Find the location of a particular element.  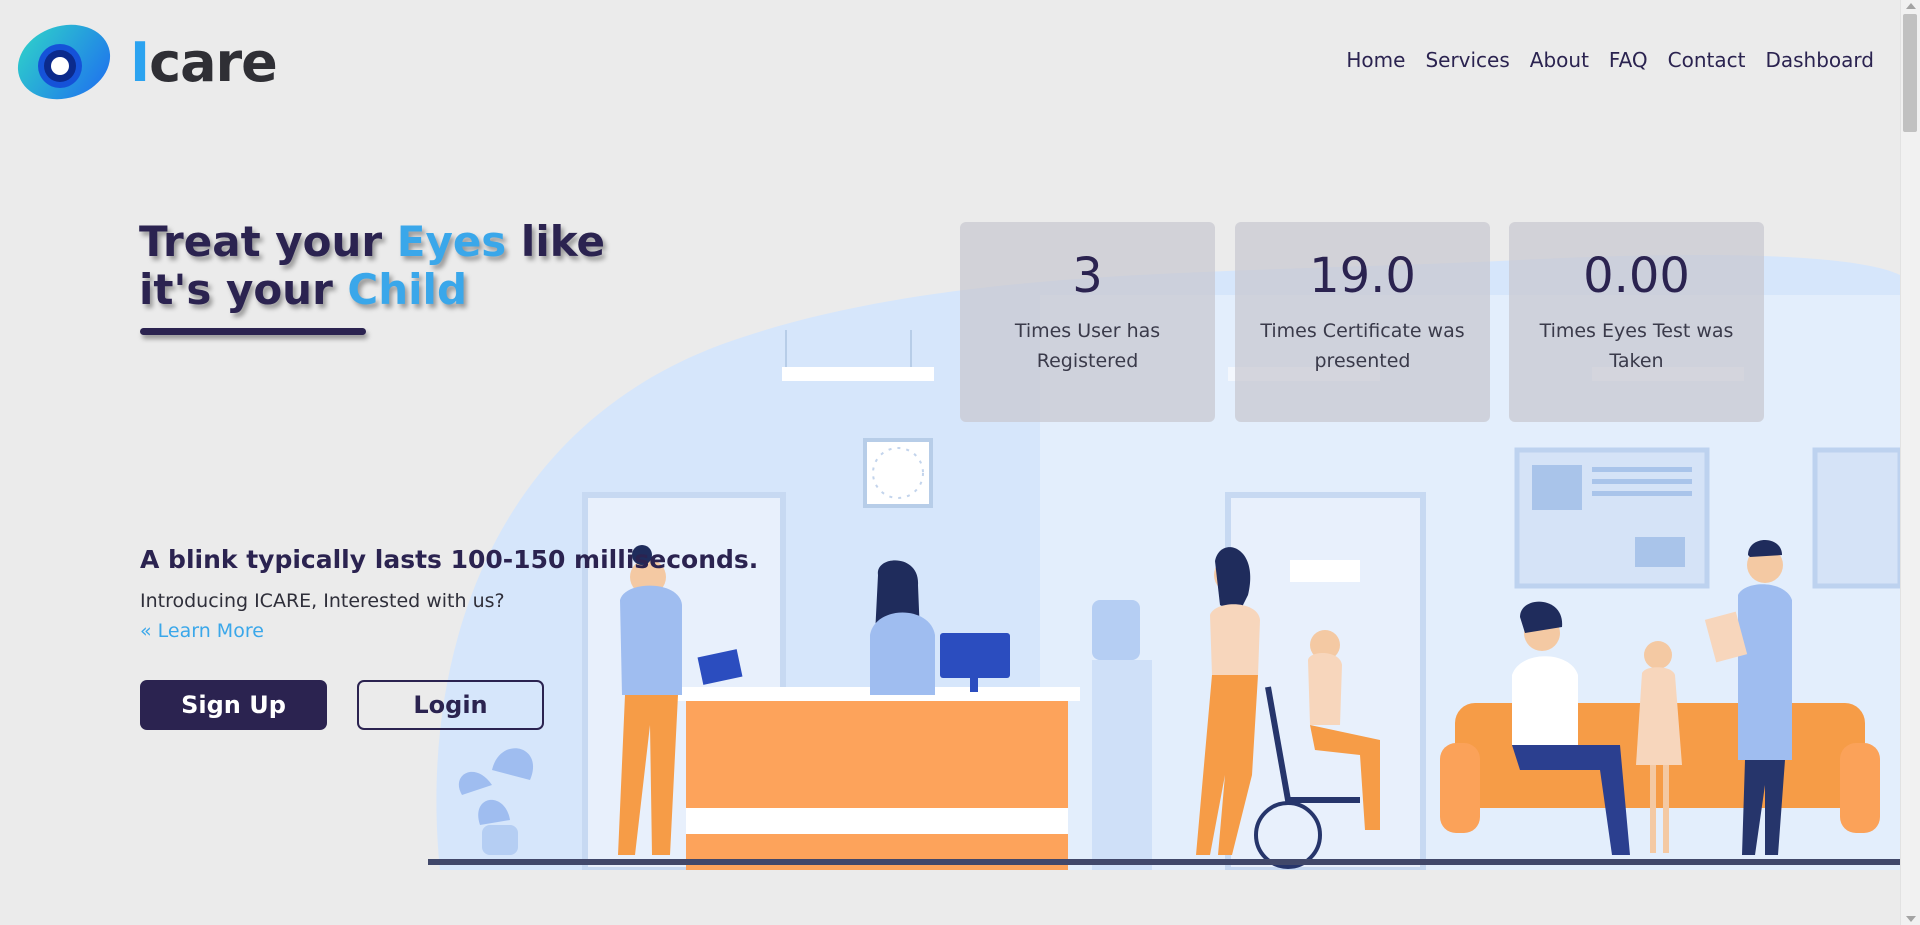

intro-text: Introducing ICARE, Interested with us? is located at coordinates (322, 601).